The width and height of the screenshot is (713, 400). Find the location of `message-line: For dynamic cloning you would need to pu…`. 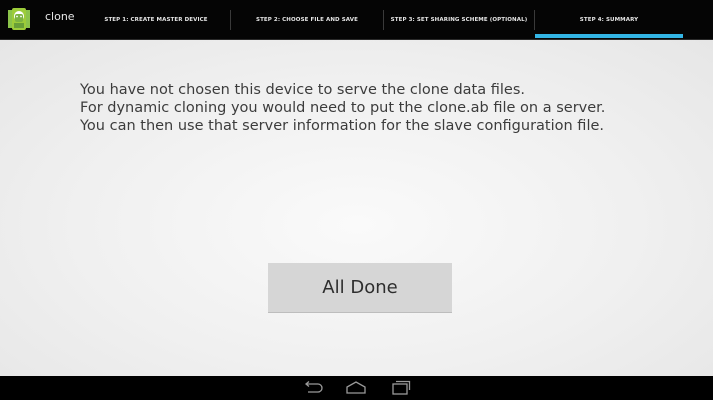

message-line: For dynamic cloning you would need to pu… is located at coordinates (343, 108).